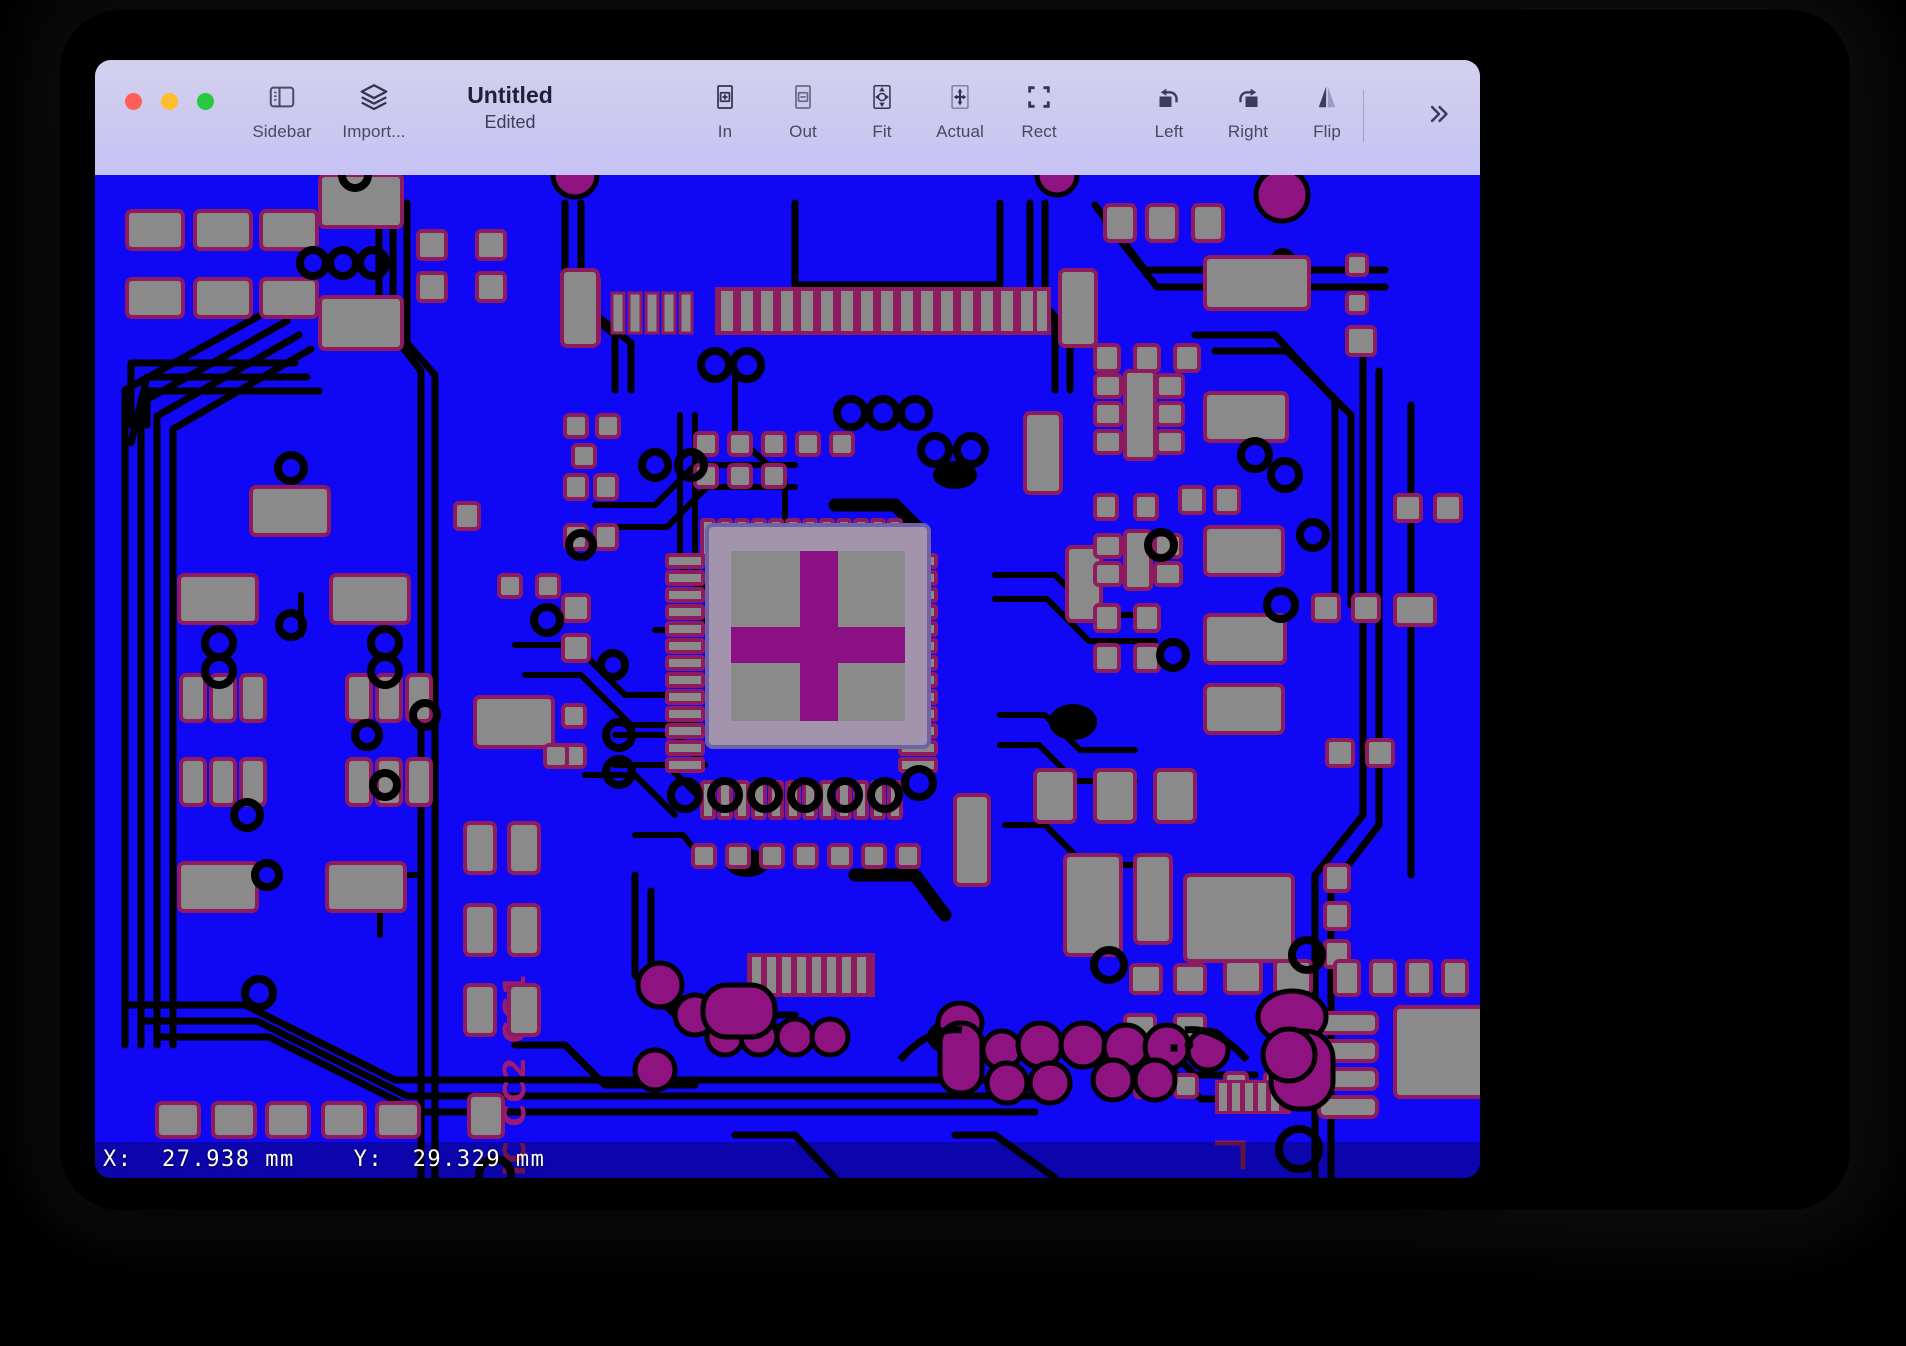  I want to click on coordinate-status-bar: X: 27.938 mm Y: 29.329 mm, so click(324, 1159).